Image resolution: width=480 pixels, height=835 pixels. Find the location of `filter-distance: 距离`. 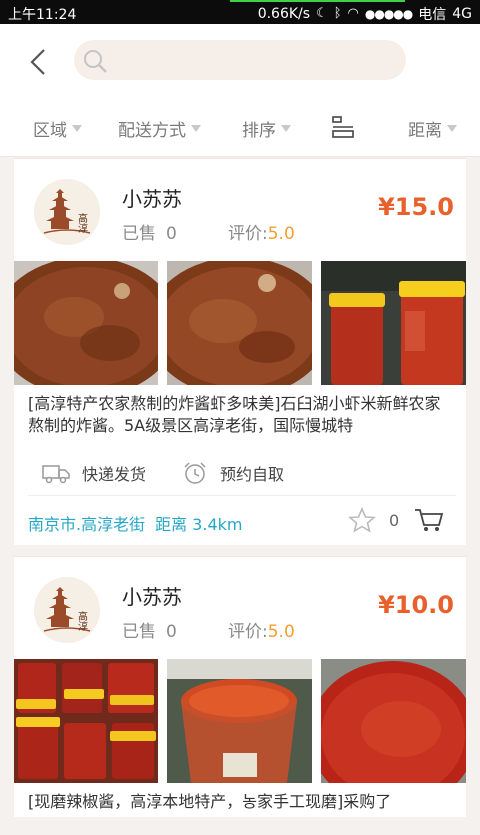

filter-distance: 距离 is located at coordinates (432, 128).